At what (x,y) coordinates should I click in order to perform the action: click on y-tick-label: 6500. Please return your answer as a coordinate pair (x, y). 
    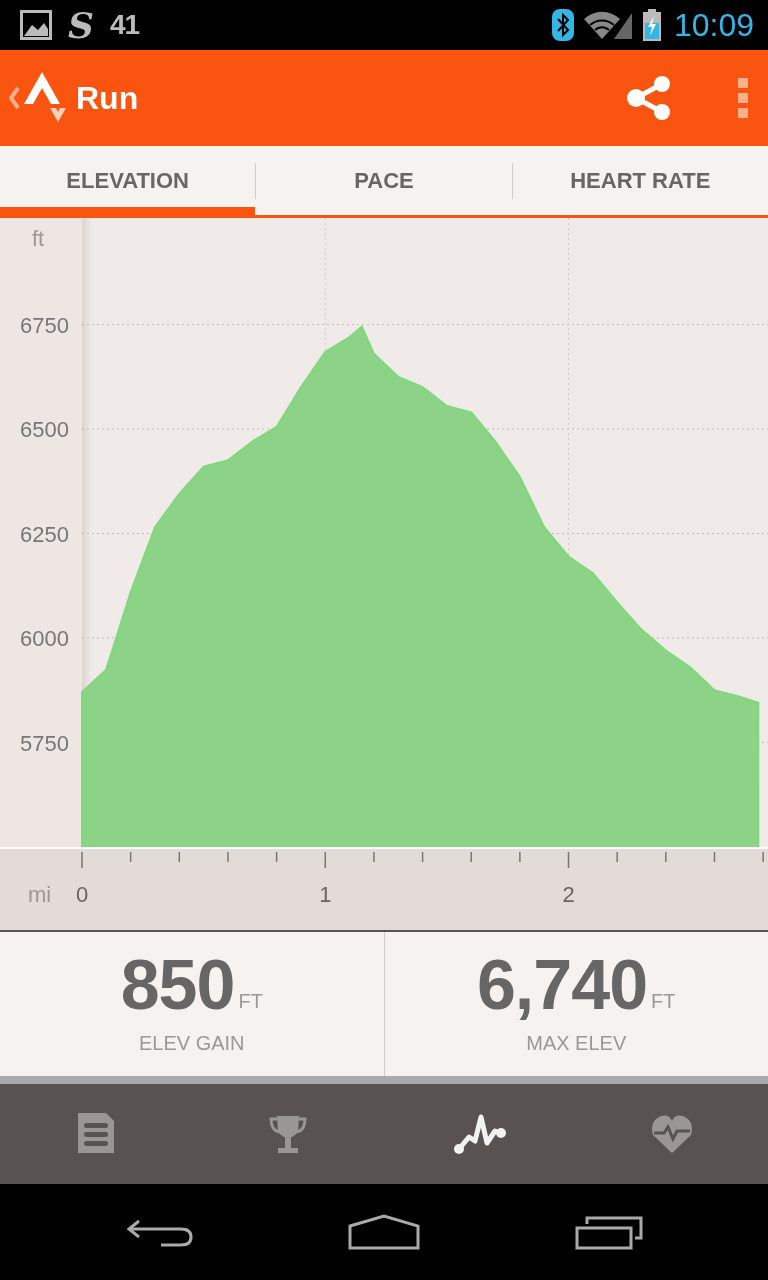
    Looking at the image, I should click on (44, 429).